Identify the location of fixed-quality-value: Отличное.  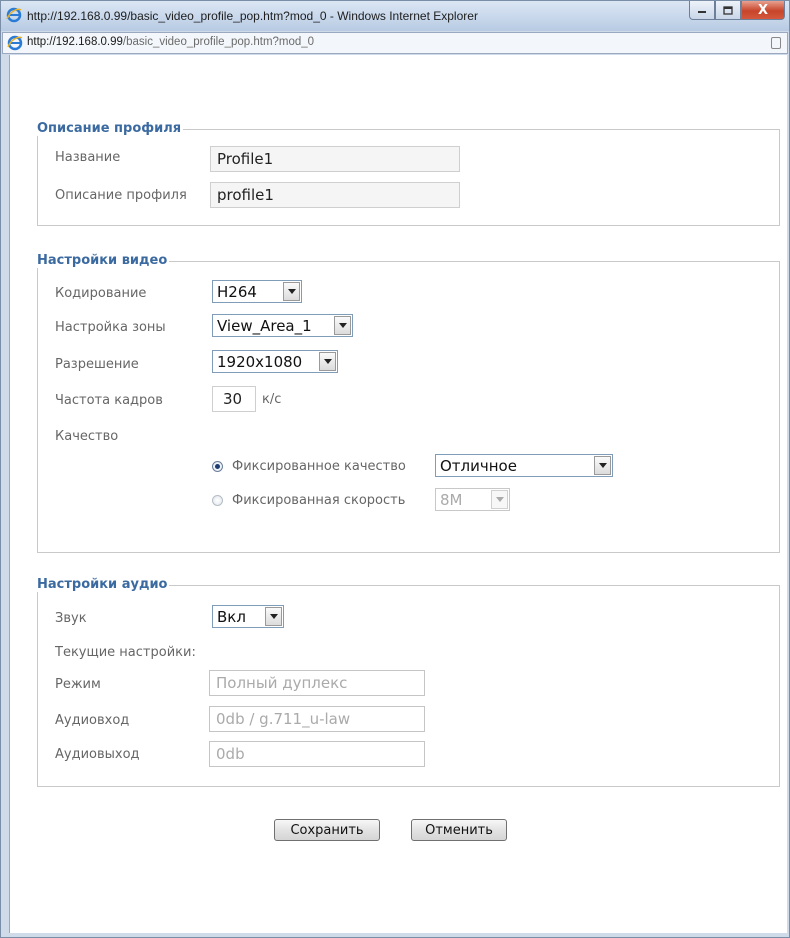
(478, 466).